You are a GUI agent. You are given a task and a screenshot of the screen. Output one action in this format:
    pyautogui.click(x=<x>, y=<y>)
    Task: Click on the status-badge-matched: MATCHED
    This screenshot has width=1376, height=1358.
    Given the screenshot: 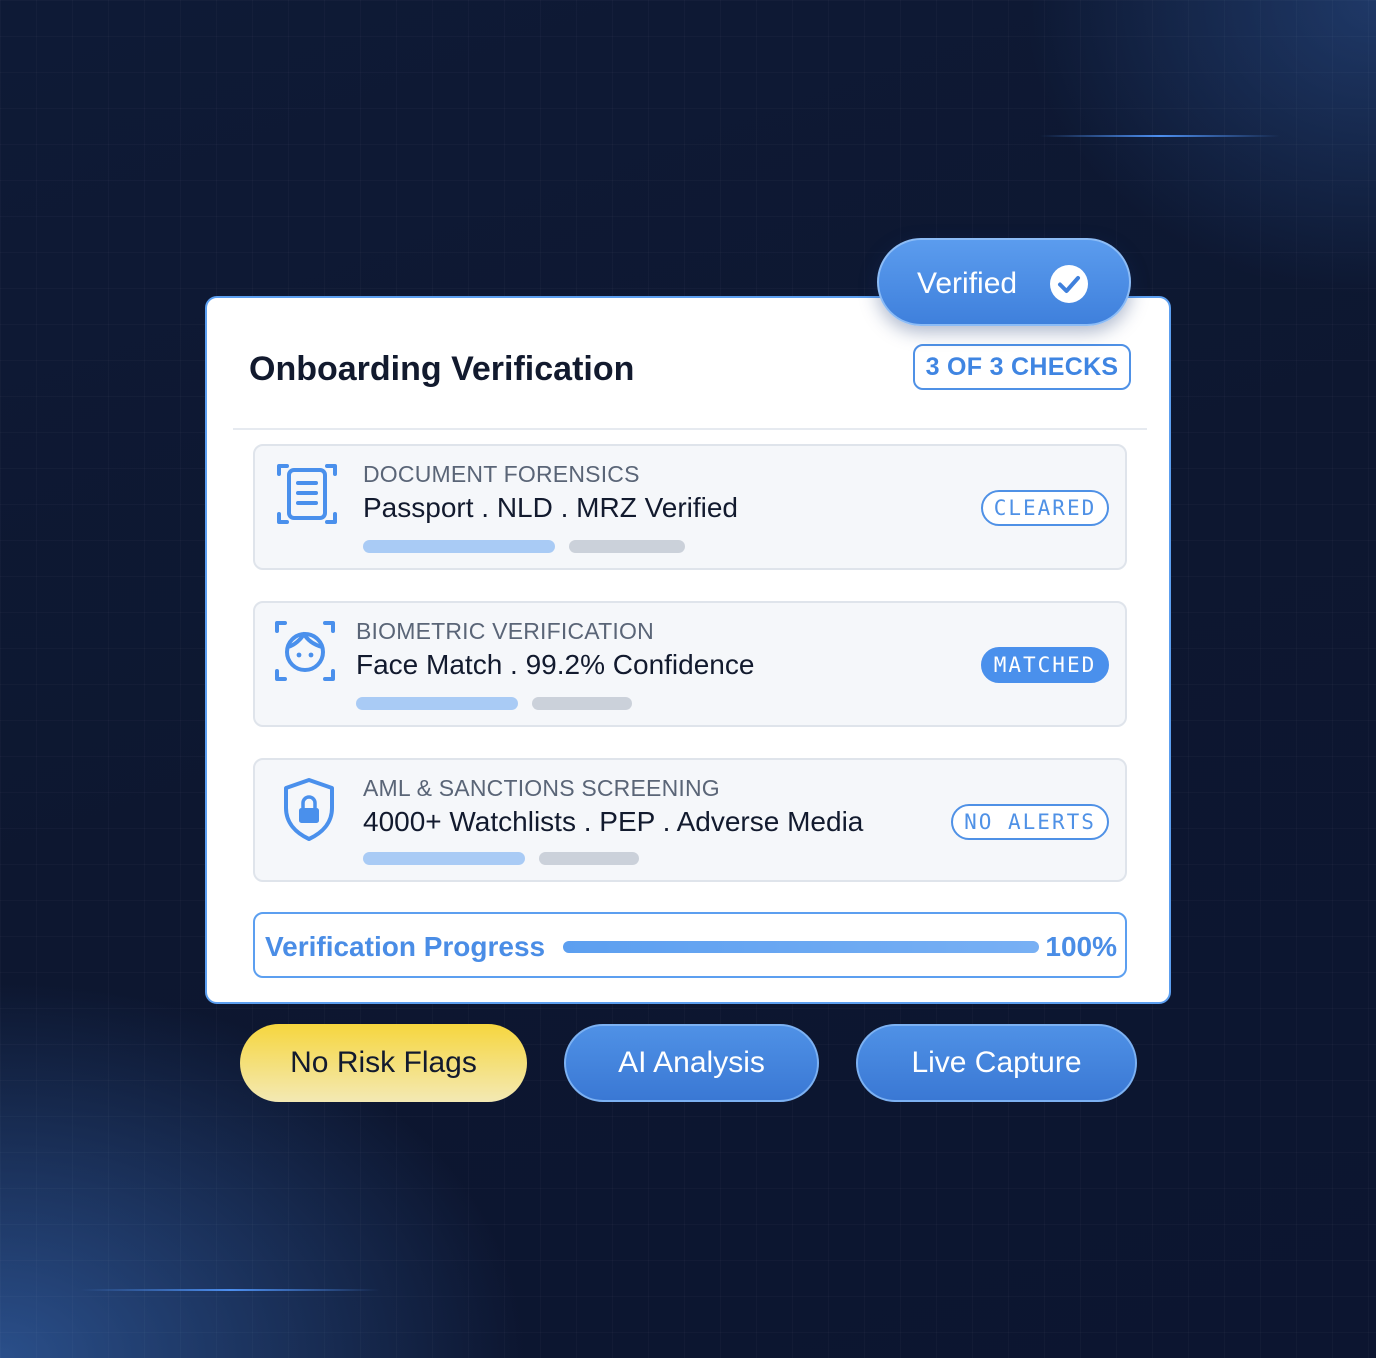 What is the action you would take?
    pyautogui.click(x=1045, y=665)
    